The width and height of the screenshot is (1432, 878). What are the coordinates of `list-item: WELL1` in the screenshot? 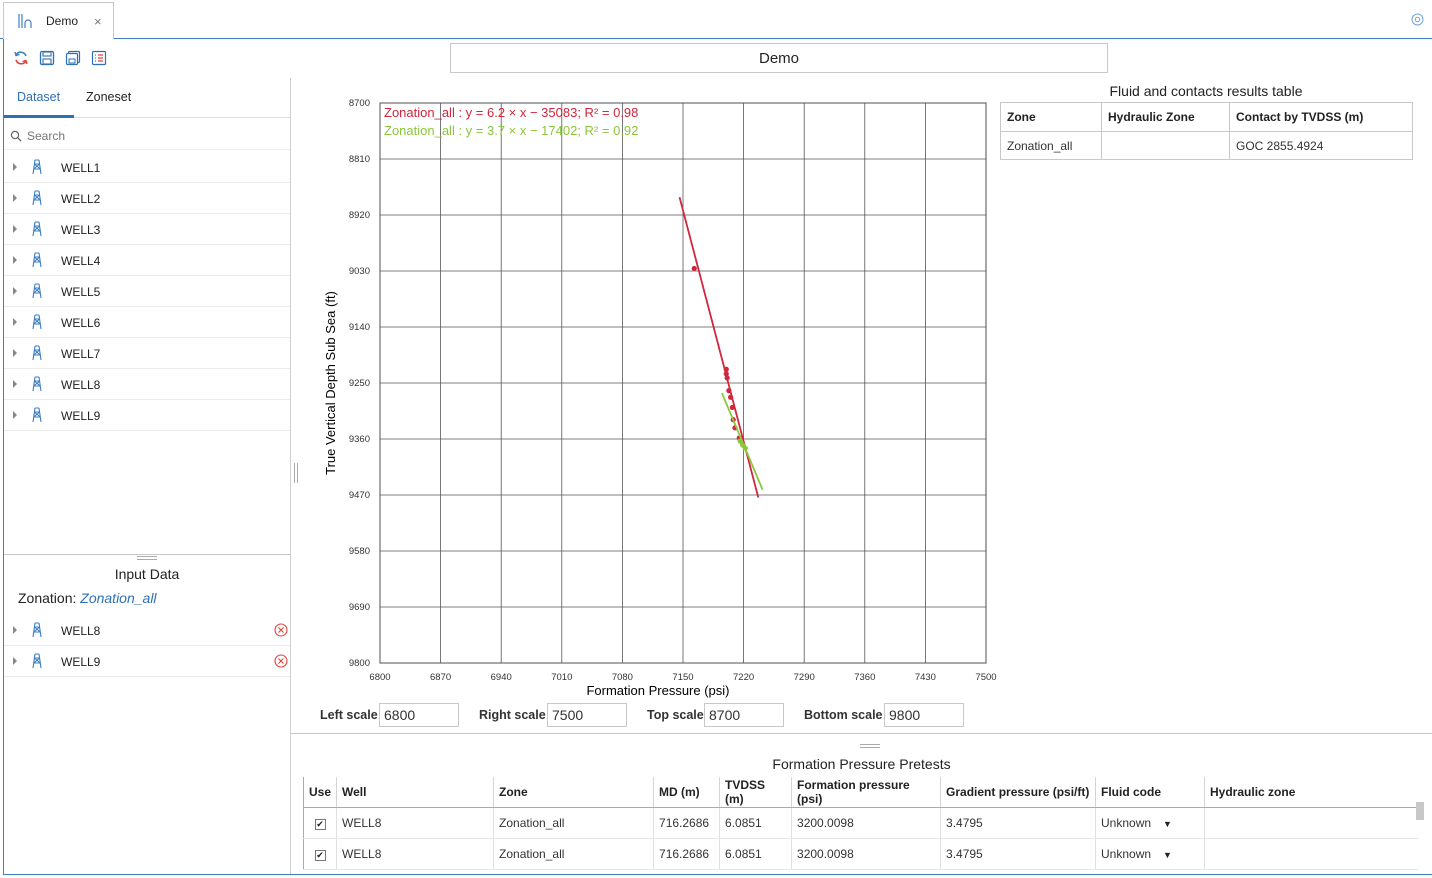 It's located at (147, 167).